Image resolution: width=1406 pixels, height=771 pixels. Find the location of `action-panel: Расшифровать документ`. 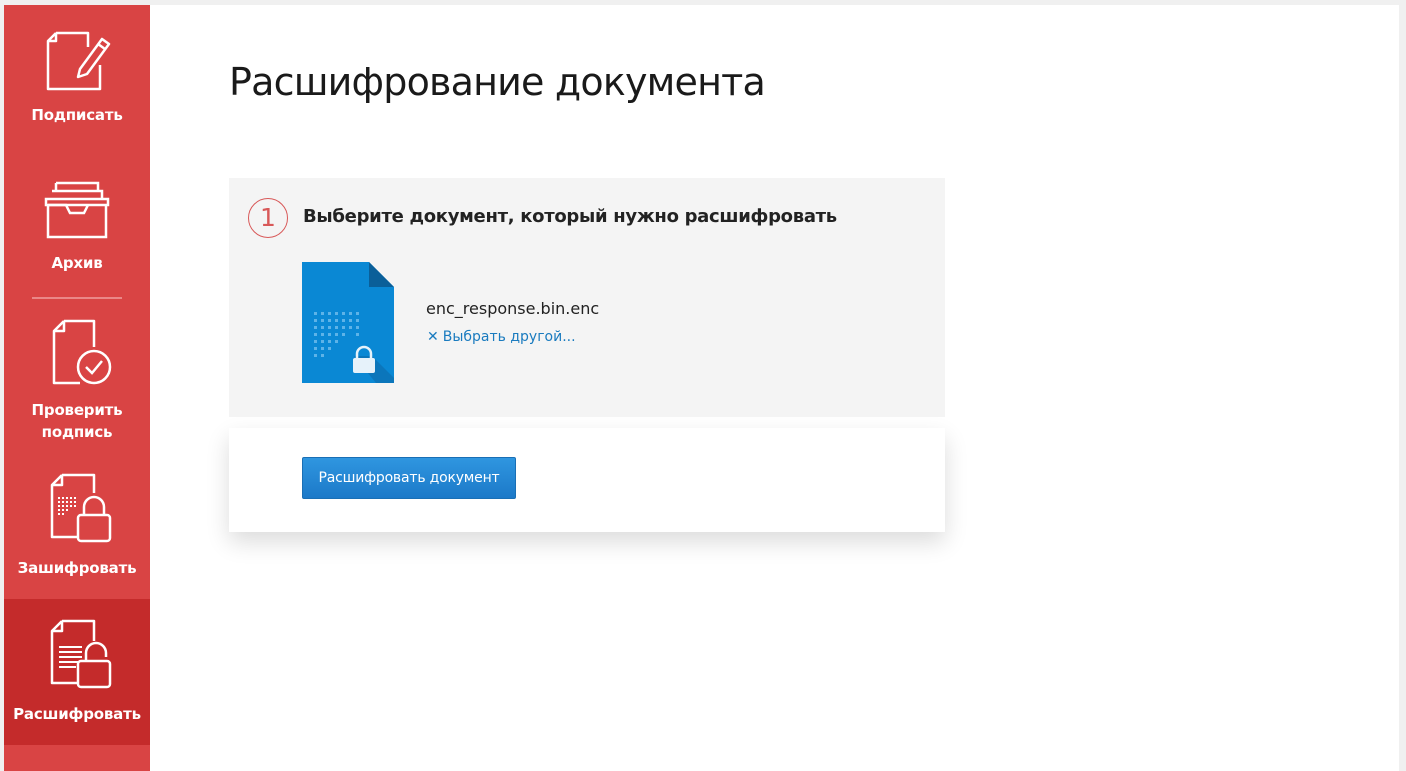

action-panel: Расшифровать документ is located at coordinates (587, 480).